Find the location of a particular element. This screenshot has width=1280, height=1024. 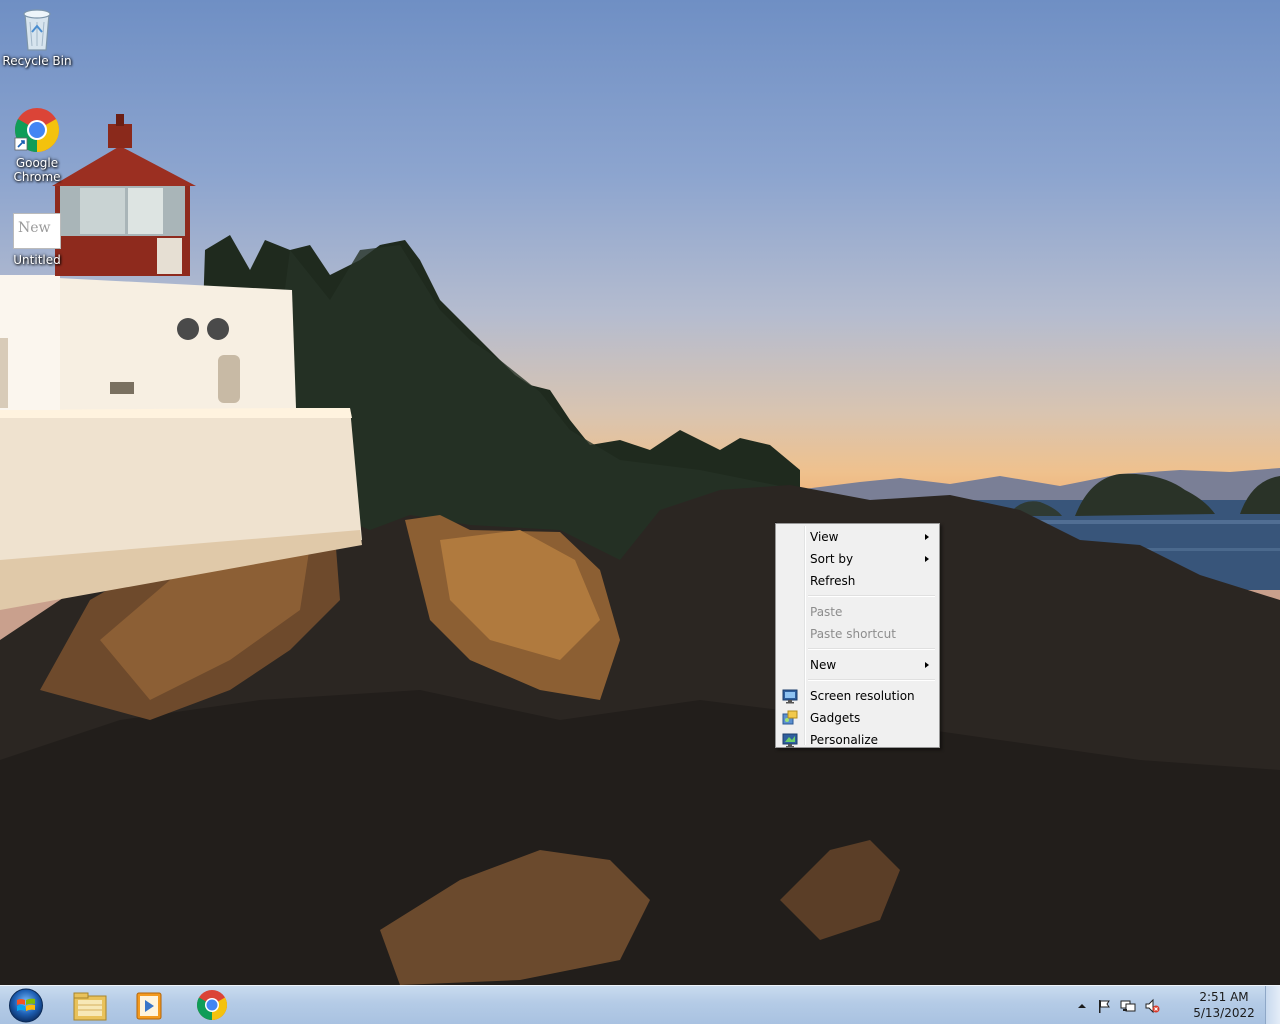

show-hidden-icons-icon is located at coordinates (1082, 1006).